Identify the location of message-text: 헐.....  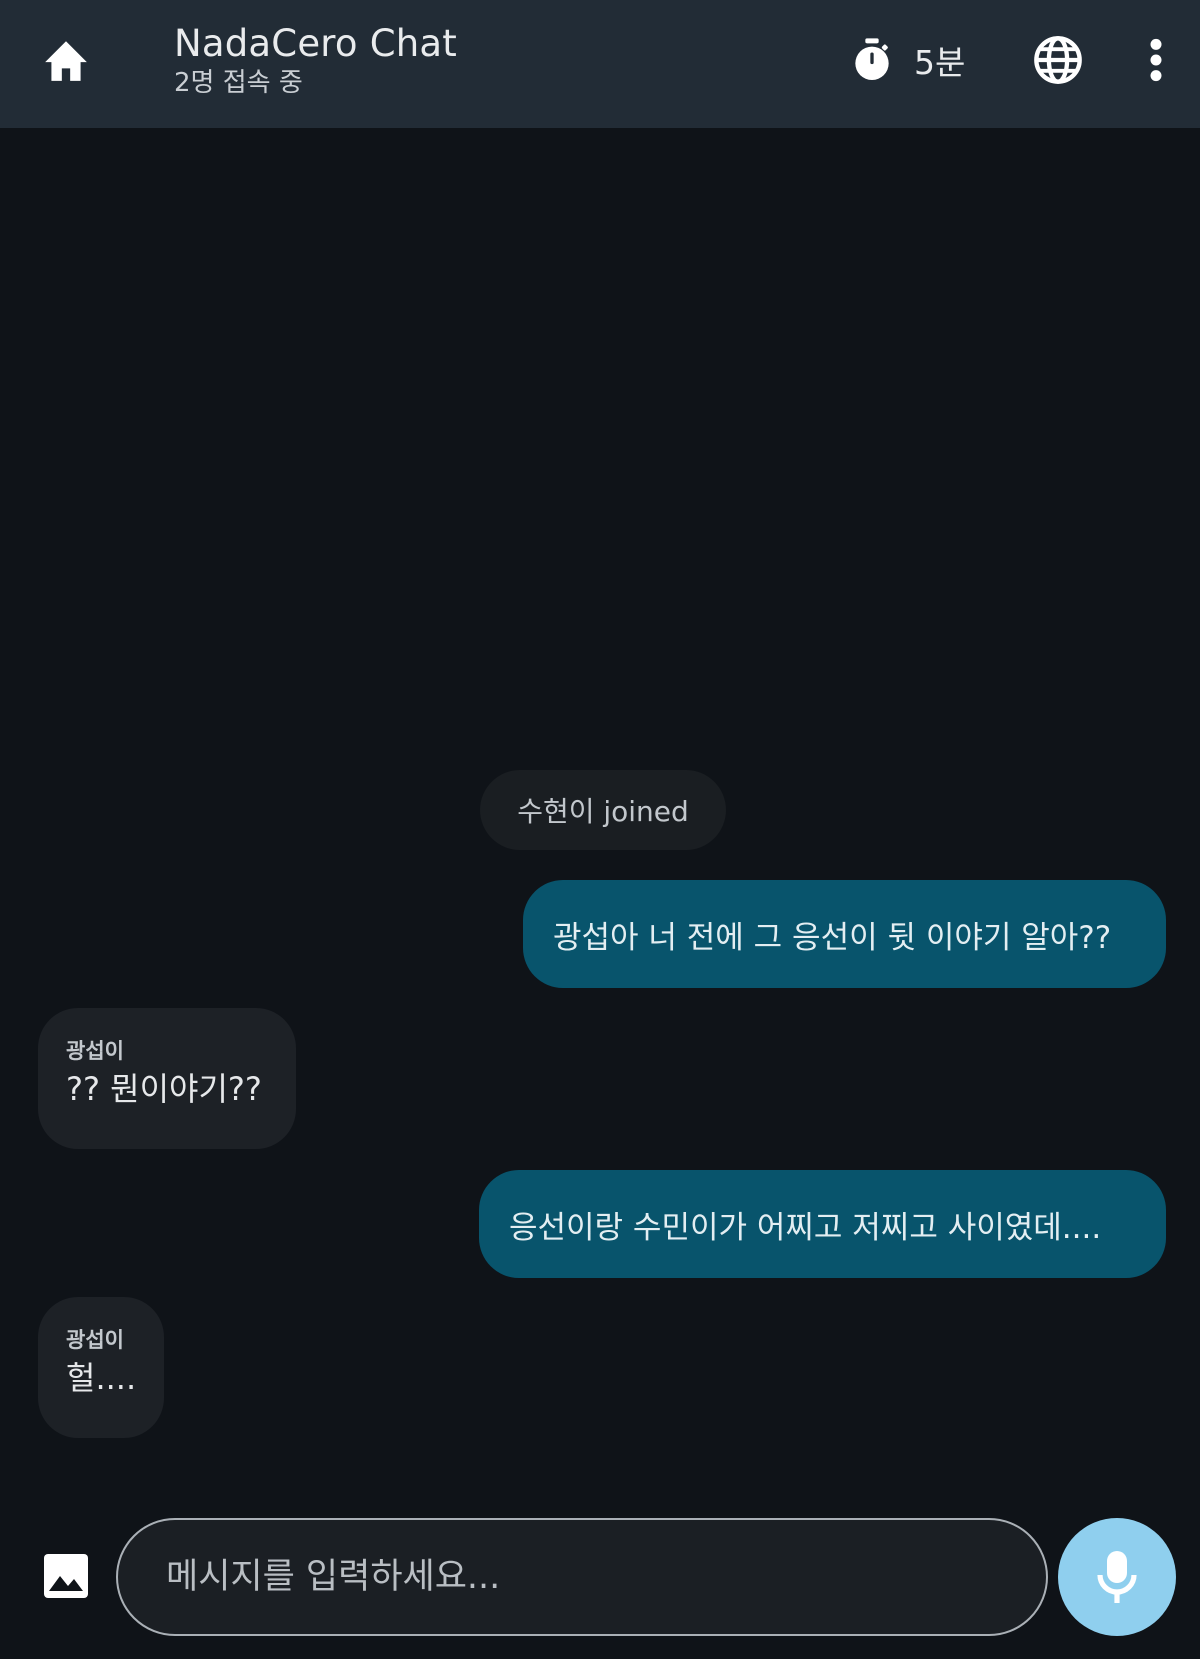
(101, 1378).